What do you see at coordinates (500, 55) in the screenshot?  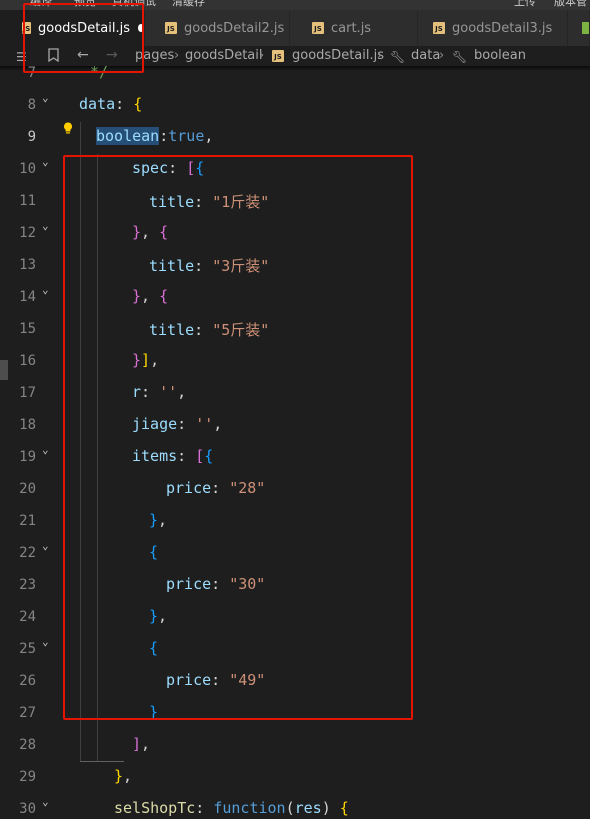 I see `breadcrumb-boolean: boolean` at bounding box center [500, 55].